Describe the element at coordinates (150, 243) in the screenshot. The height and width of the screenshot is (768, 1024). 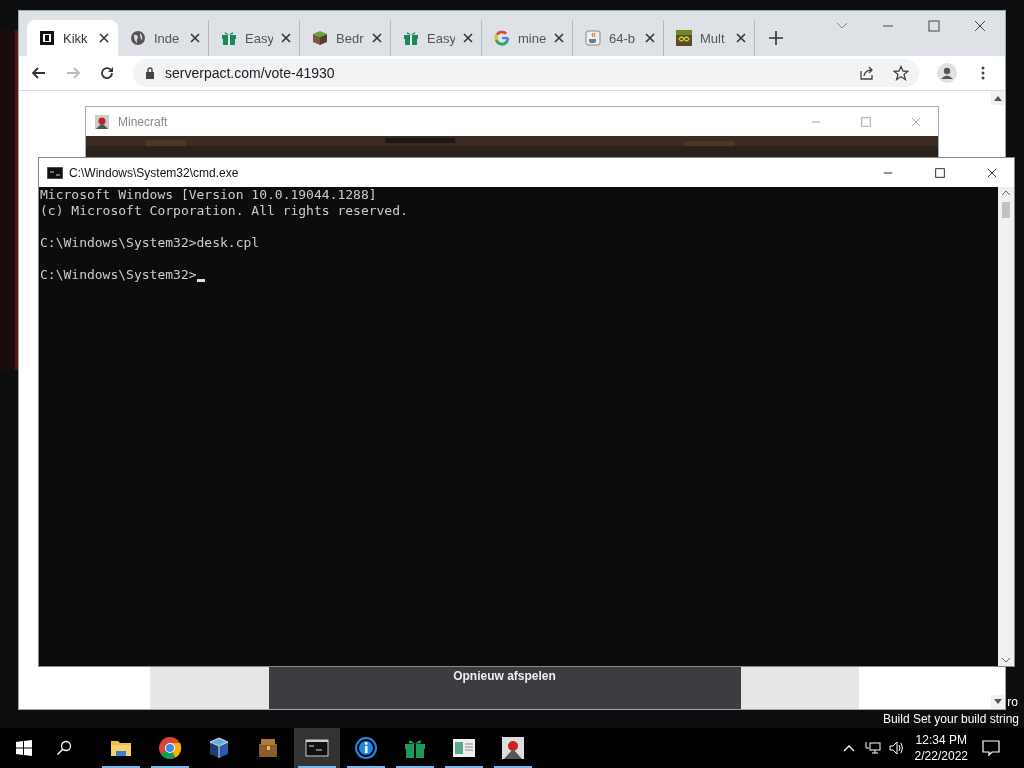
I see `console-line: C:\Windows\System32>desk.cpl` at that location.